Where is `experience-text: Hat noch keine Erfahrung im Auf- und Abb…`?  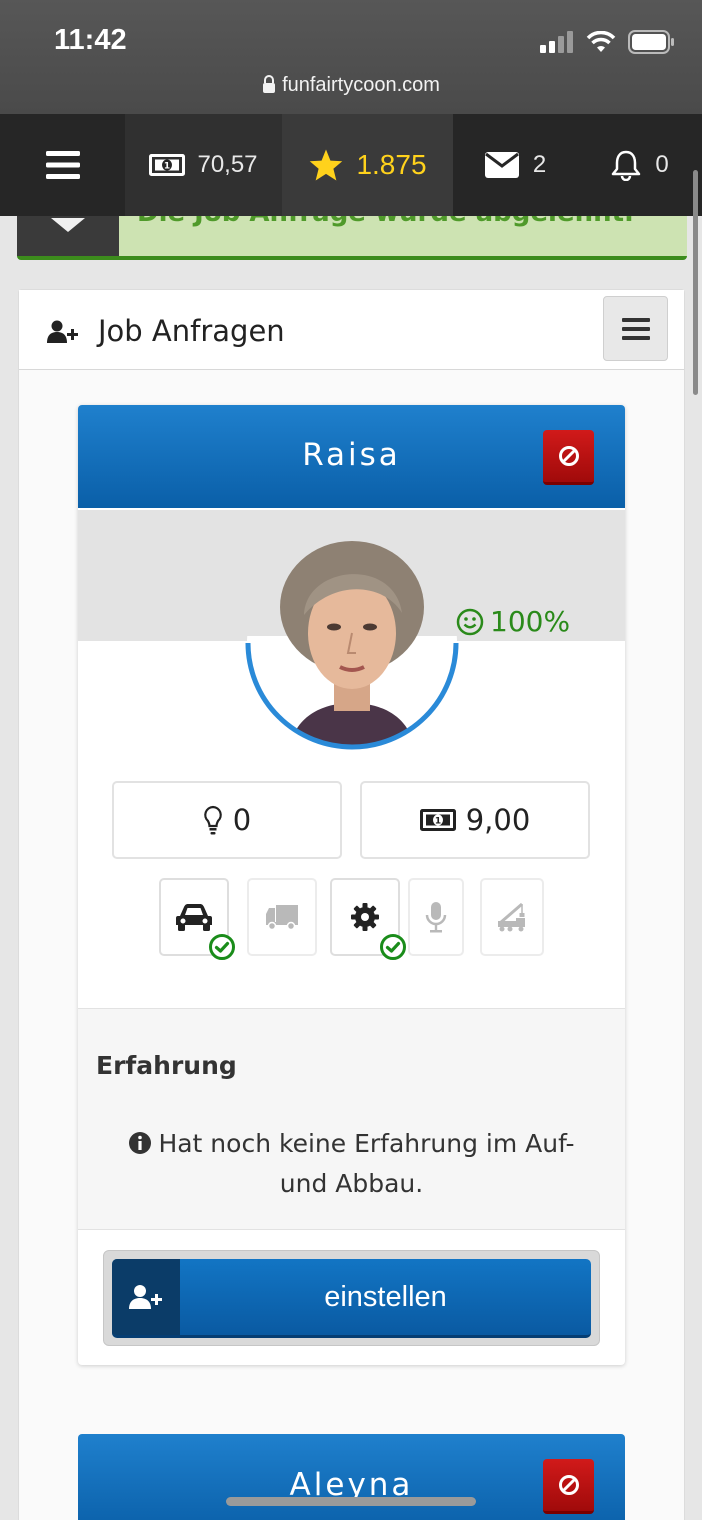
experience-text: Hat noch keine Erfahrung im Auf- und Abb… is located at coordinates (366, 1163).